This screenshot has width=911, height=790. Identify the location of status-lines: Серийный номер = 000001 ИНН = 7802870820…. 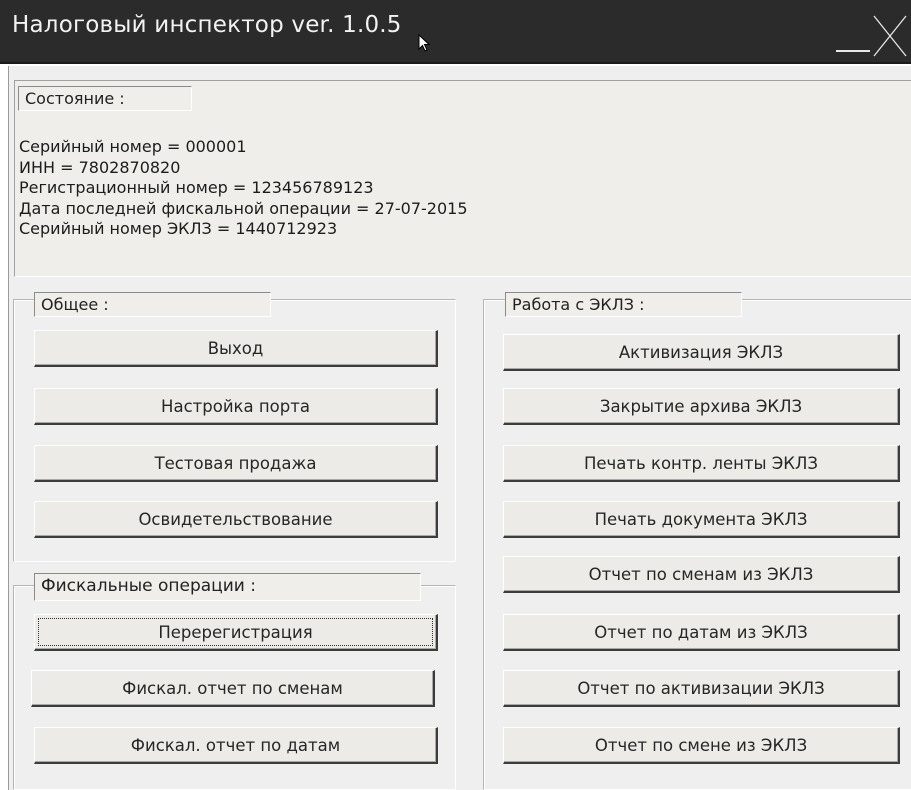
(243, 188).